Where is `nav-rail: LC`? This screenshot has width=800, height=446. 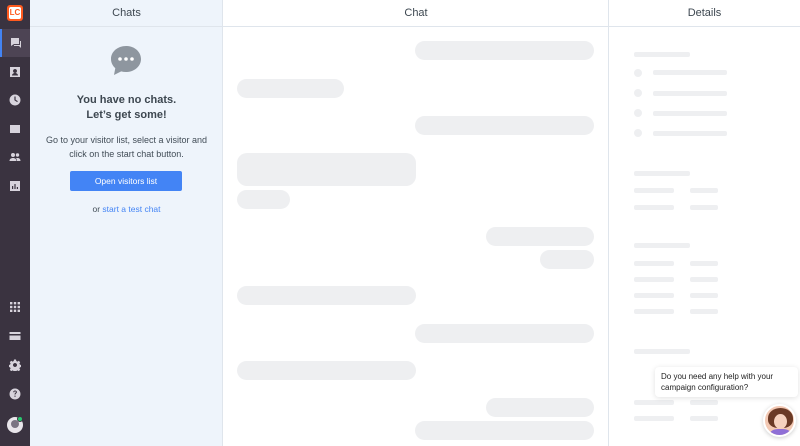 nav-rail: LC is located at coordinates (15, 223).